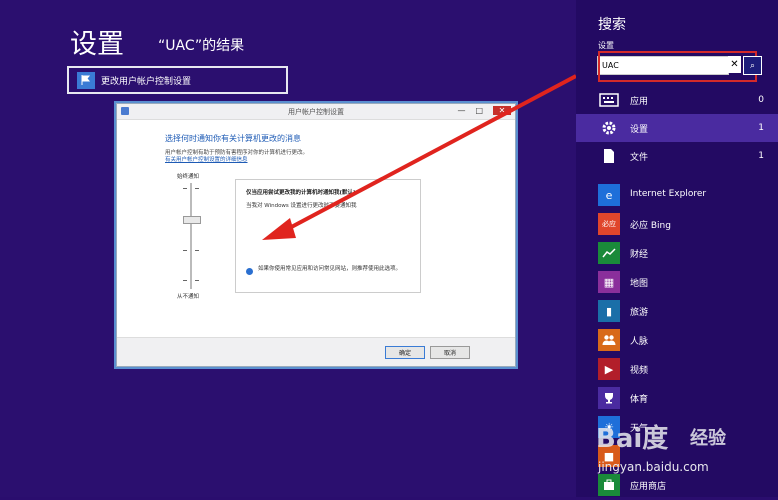  What do you see at coordinates (609, 156) in the screenshot?
I see `document-icon` at bounding box center [609, 156].